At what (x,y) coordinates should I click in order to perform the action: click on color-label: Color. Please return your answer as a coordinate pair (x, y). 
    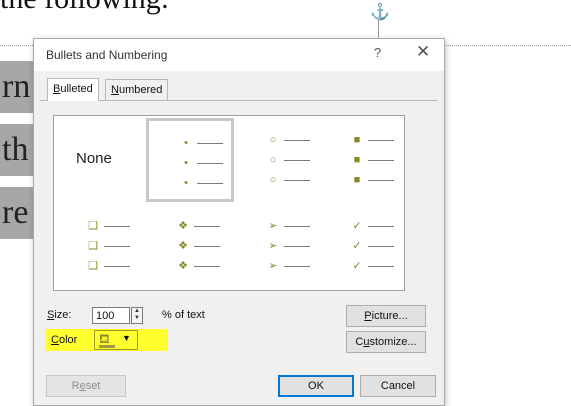
    Looking at the image, I should click on (64, 340).